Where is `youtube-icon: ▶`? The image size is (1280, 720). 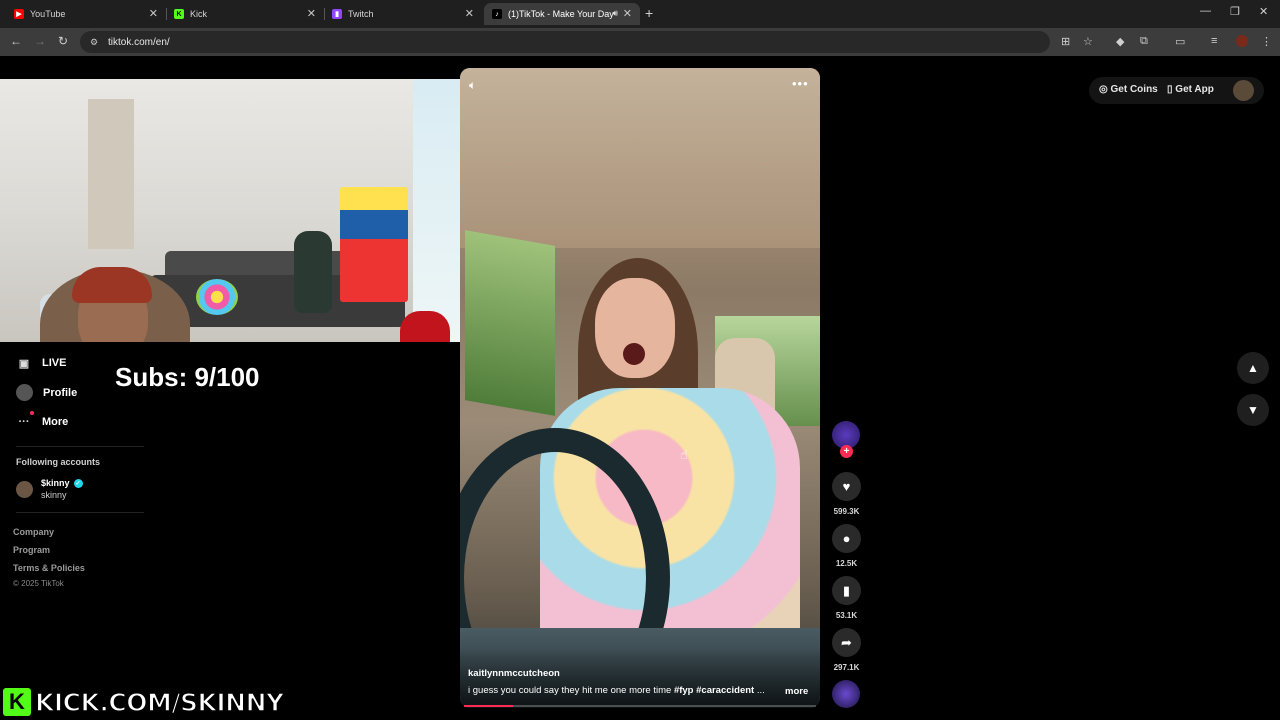 youtube-icon: ▶ is located at coordinates (19, 14).